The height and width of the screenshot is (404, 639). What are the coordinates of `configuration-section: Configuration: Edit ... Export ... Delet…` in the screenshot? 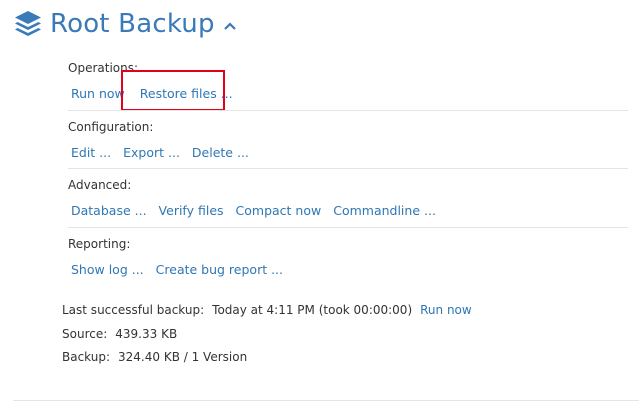 It's located at (348, 140).